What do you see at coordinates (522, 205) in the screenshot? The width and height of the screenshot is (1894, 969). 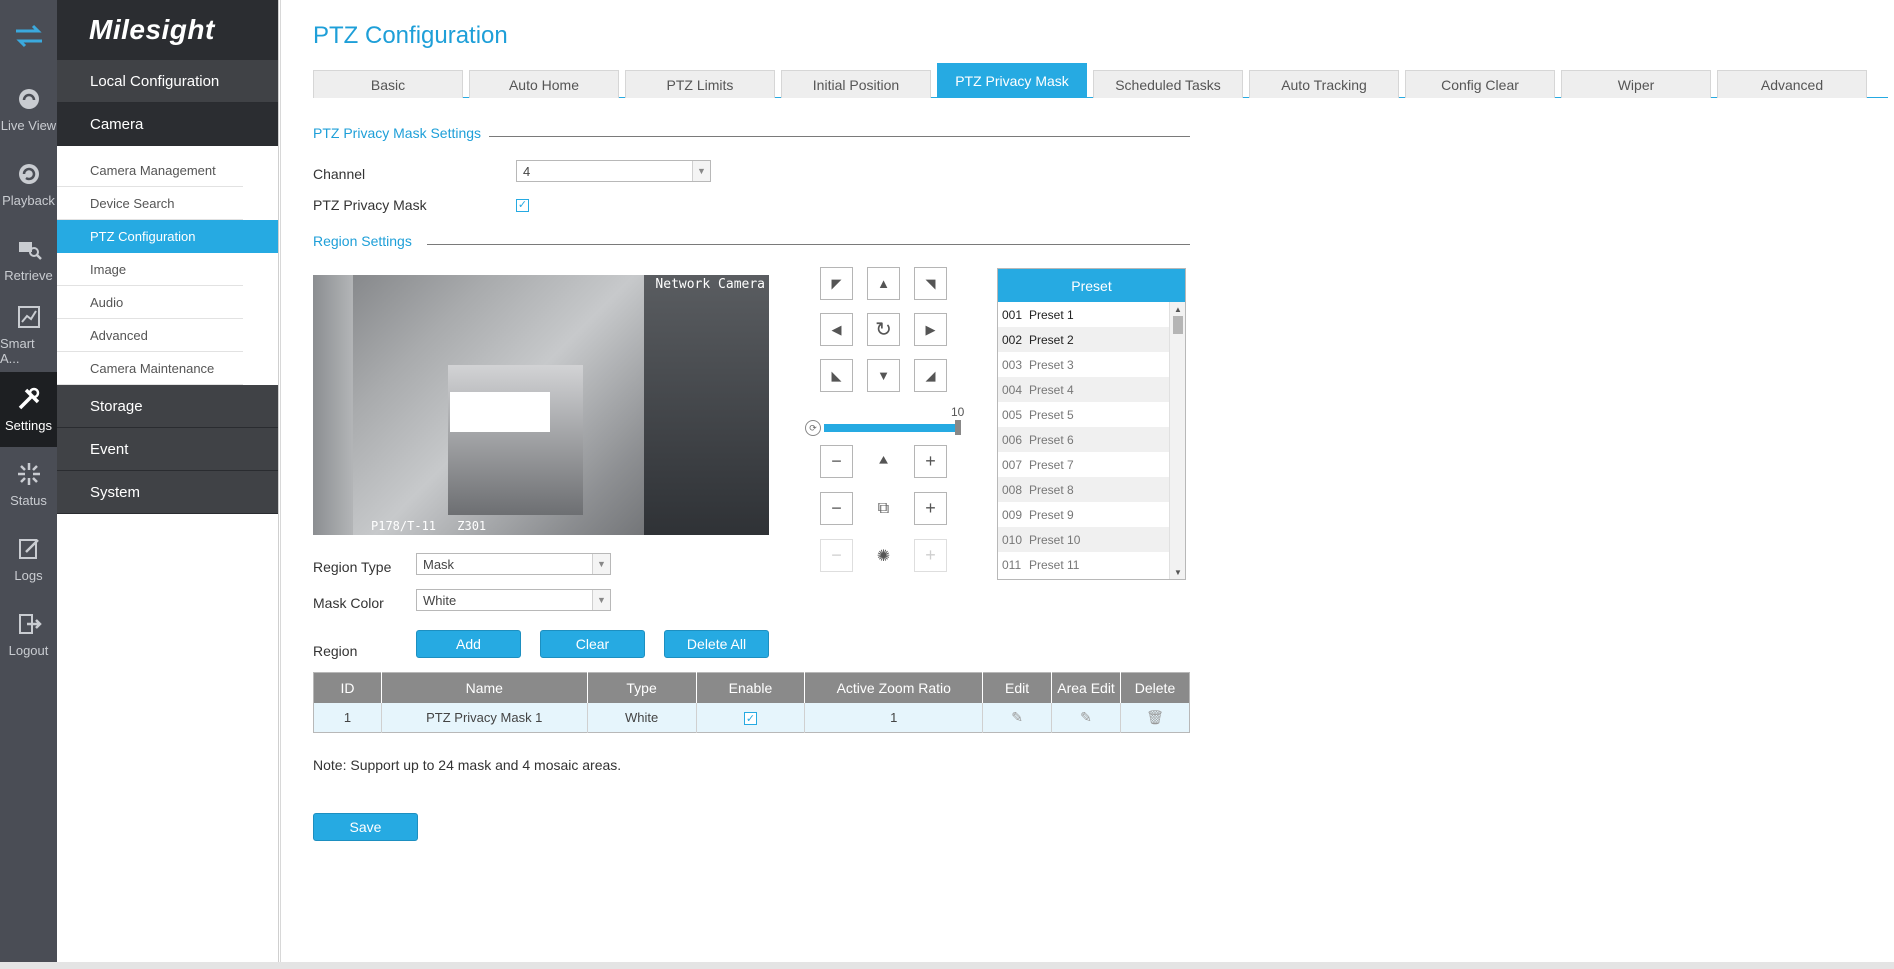 I see `privacy-mask-checkbox: ✓` at bounding box center [522, 205].